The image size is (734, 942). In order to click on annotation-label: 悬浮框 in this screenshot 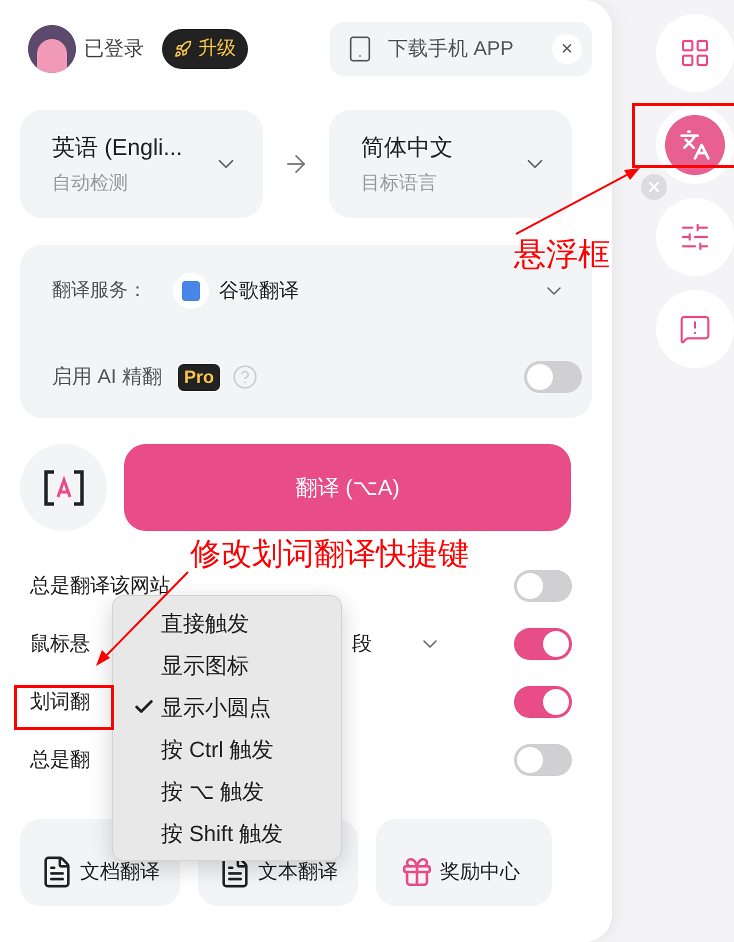, I will do `click(562, 254)`.